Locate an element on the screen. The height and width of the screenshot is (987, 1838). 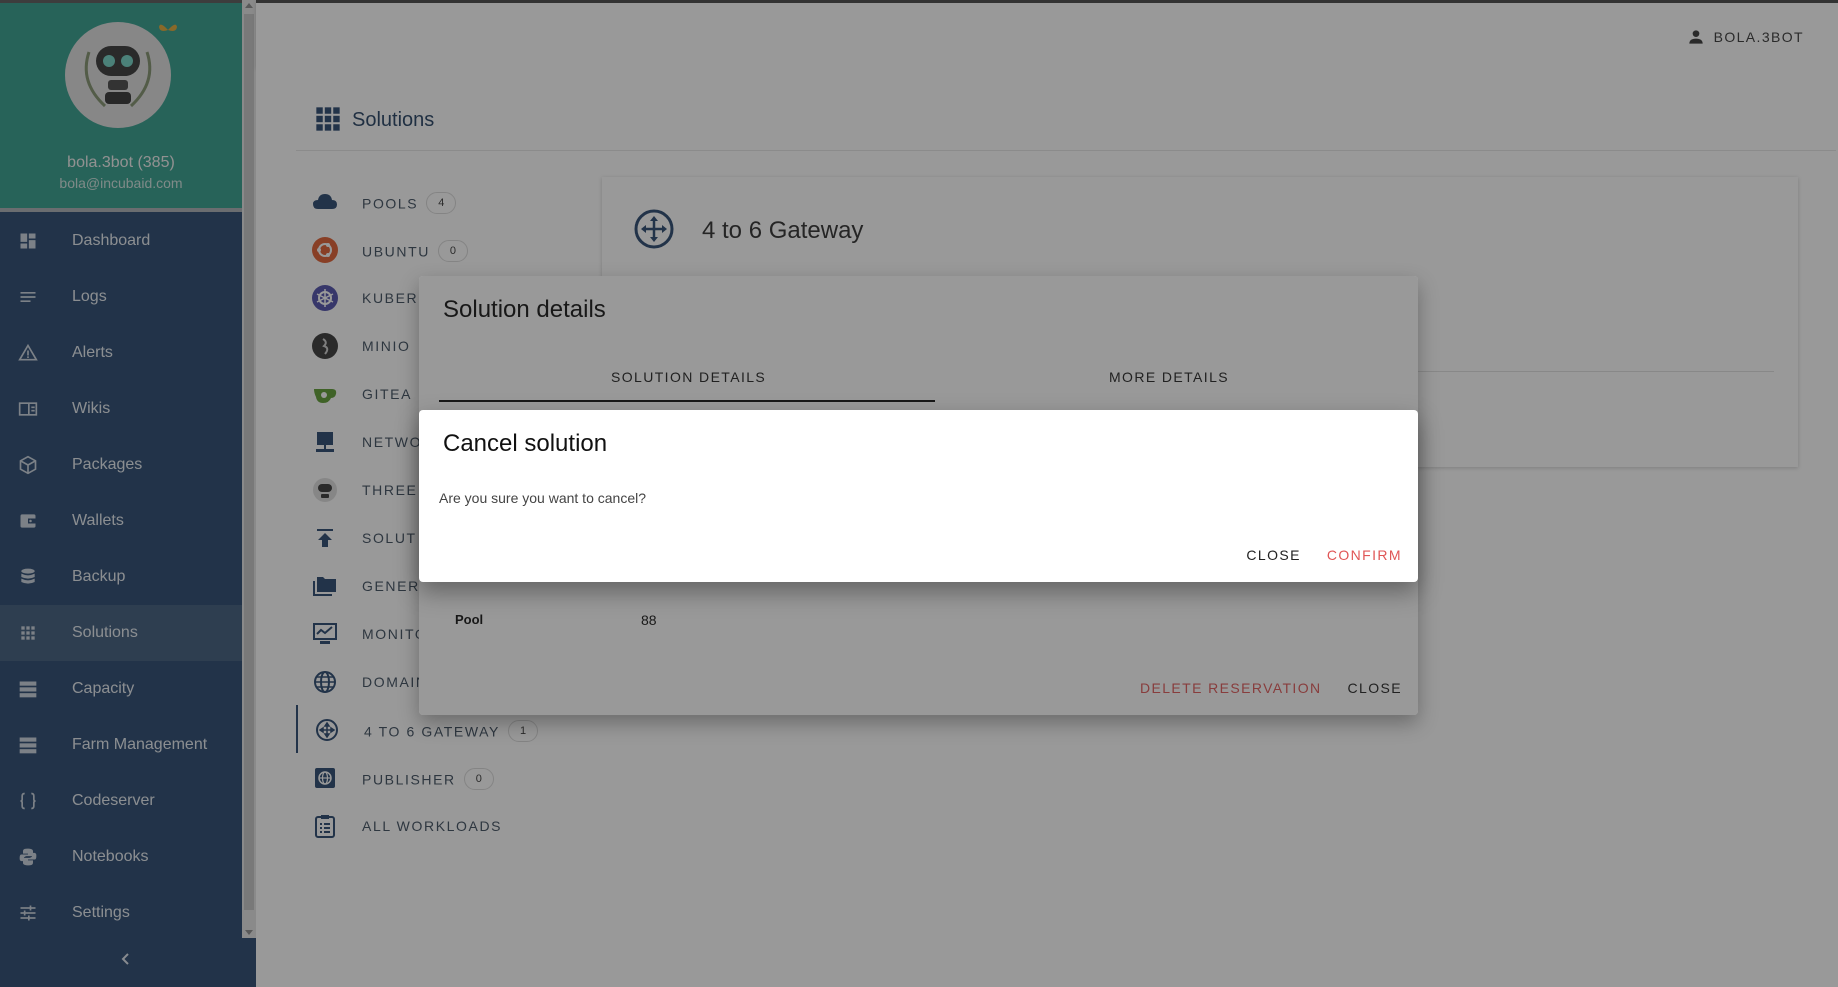
dialog-message: Are you sure you want to cancel? is located at coordinates (543, 498).